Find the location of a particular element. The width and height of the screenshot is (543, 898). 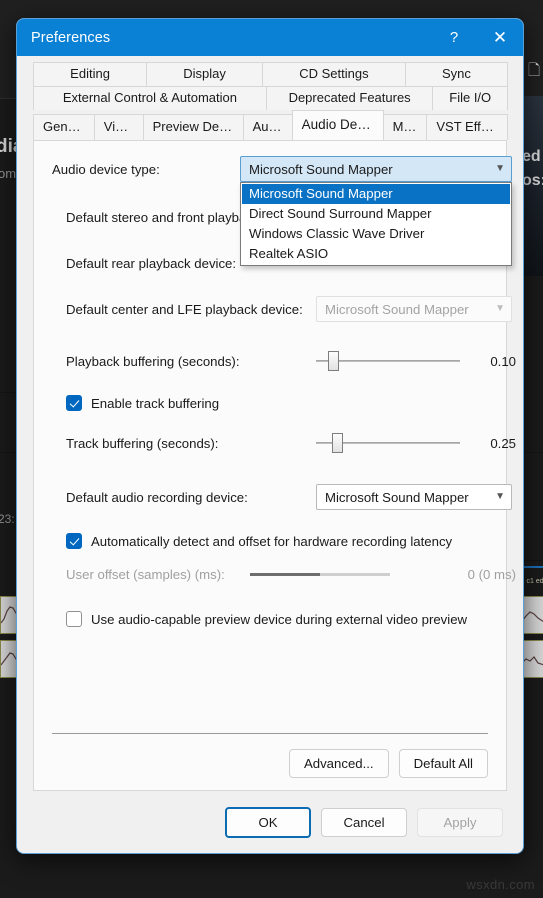

tab-general: General is located at coordinates (64, 127).